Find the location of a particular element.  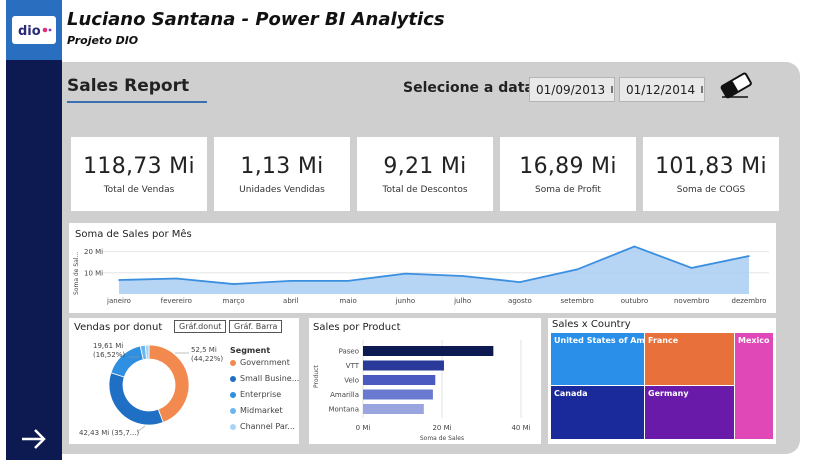

legend-item: Government is located at coordinates (260, 362).